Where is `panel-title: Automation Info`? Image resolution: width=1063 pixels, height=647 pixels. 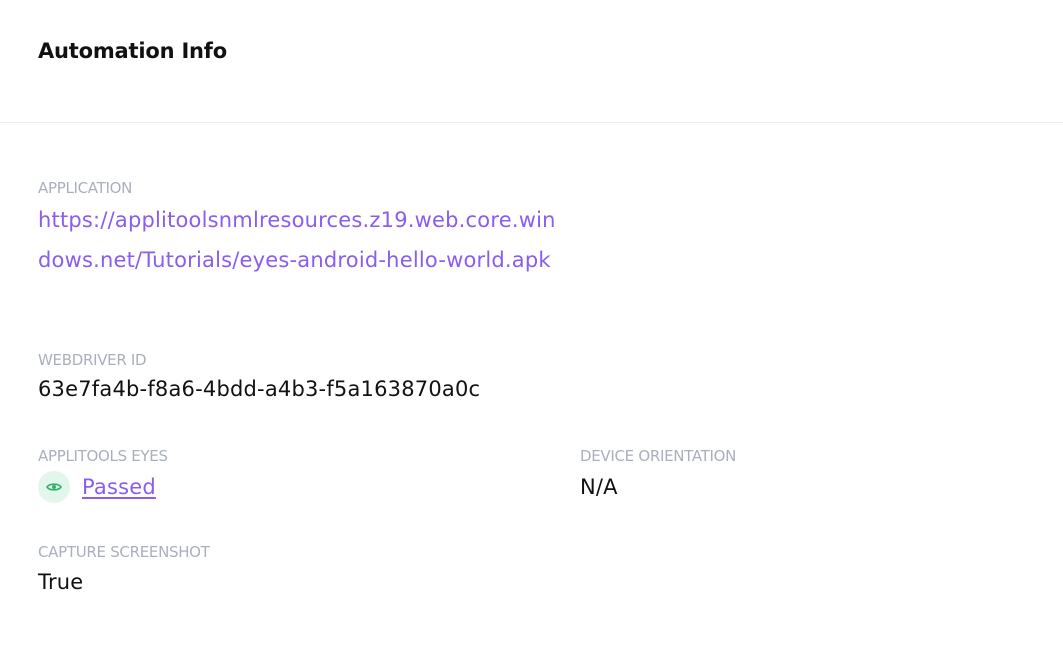
panel-title: Automation Info is located at coordinates (132, 51).